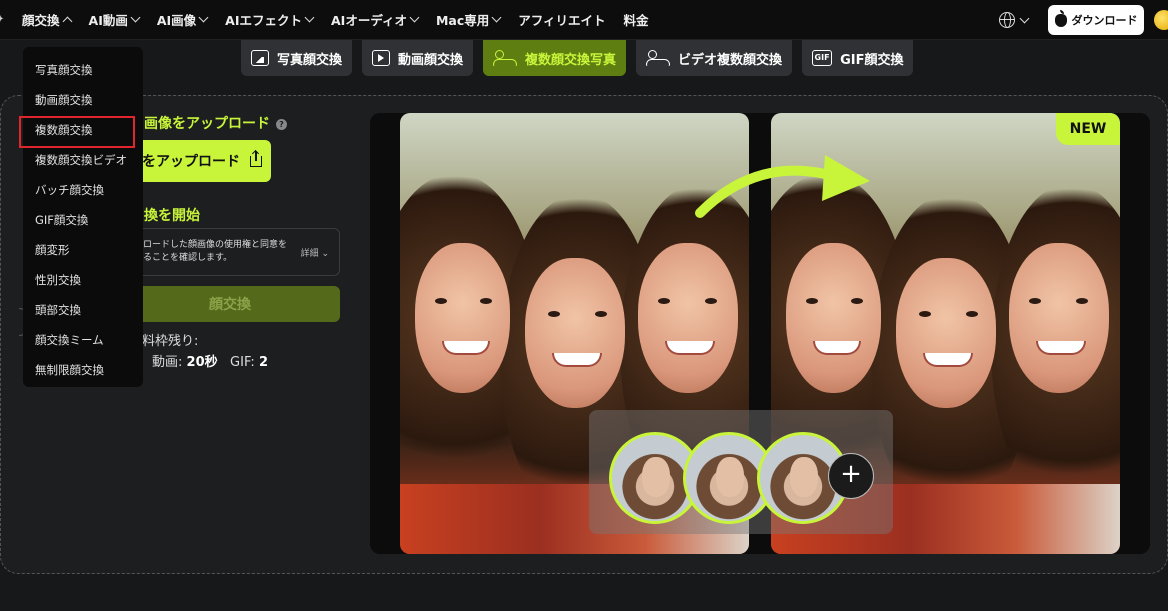 The height and width of the screenshot is (611, 1168). What do you see at coordinates (83, 310) in the screenshot?
I see `dropdown-item-head-swap: 頭部交換` at bounding box center [83, 310].